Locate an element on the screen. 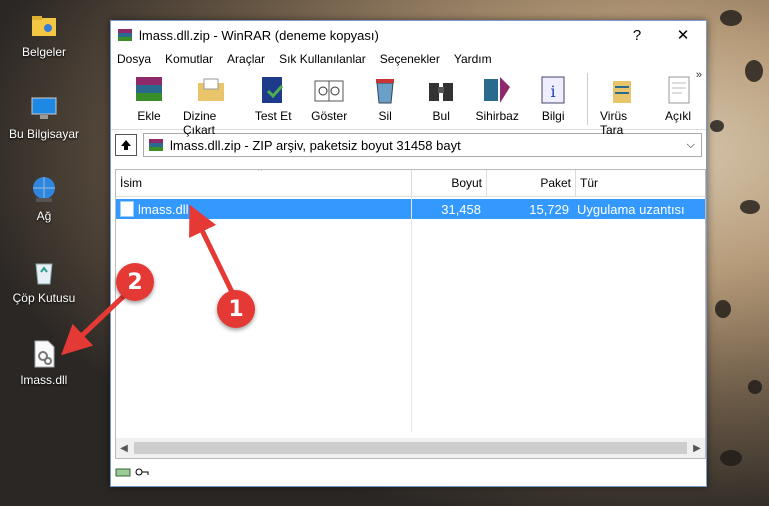  menu-help: Yardım is located at coordinates (473, 59).